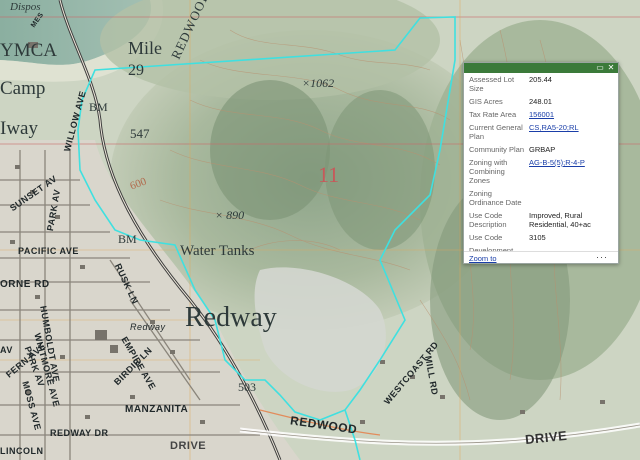  I want to click on label-redway-street: Redway, so click(148, 327).